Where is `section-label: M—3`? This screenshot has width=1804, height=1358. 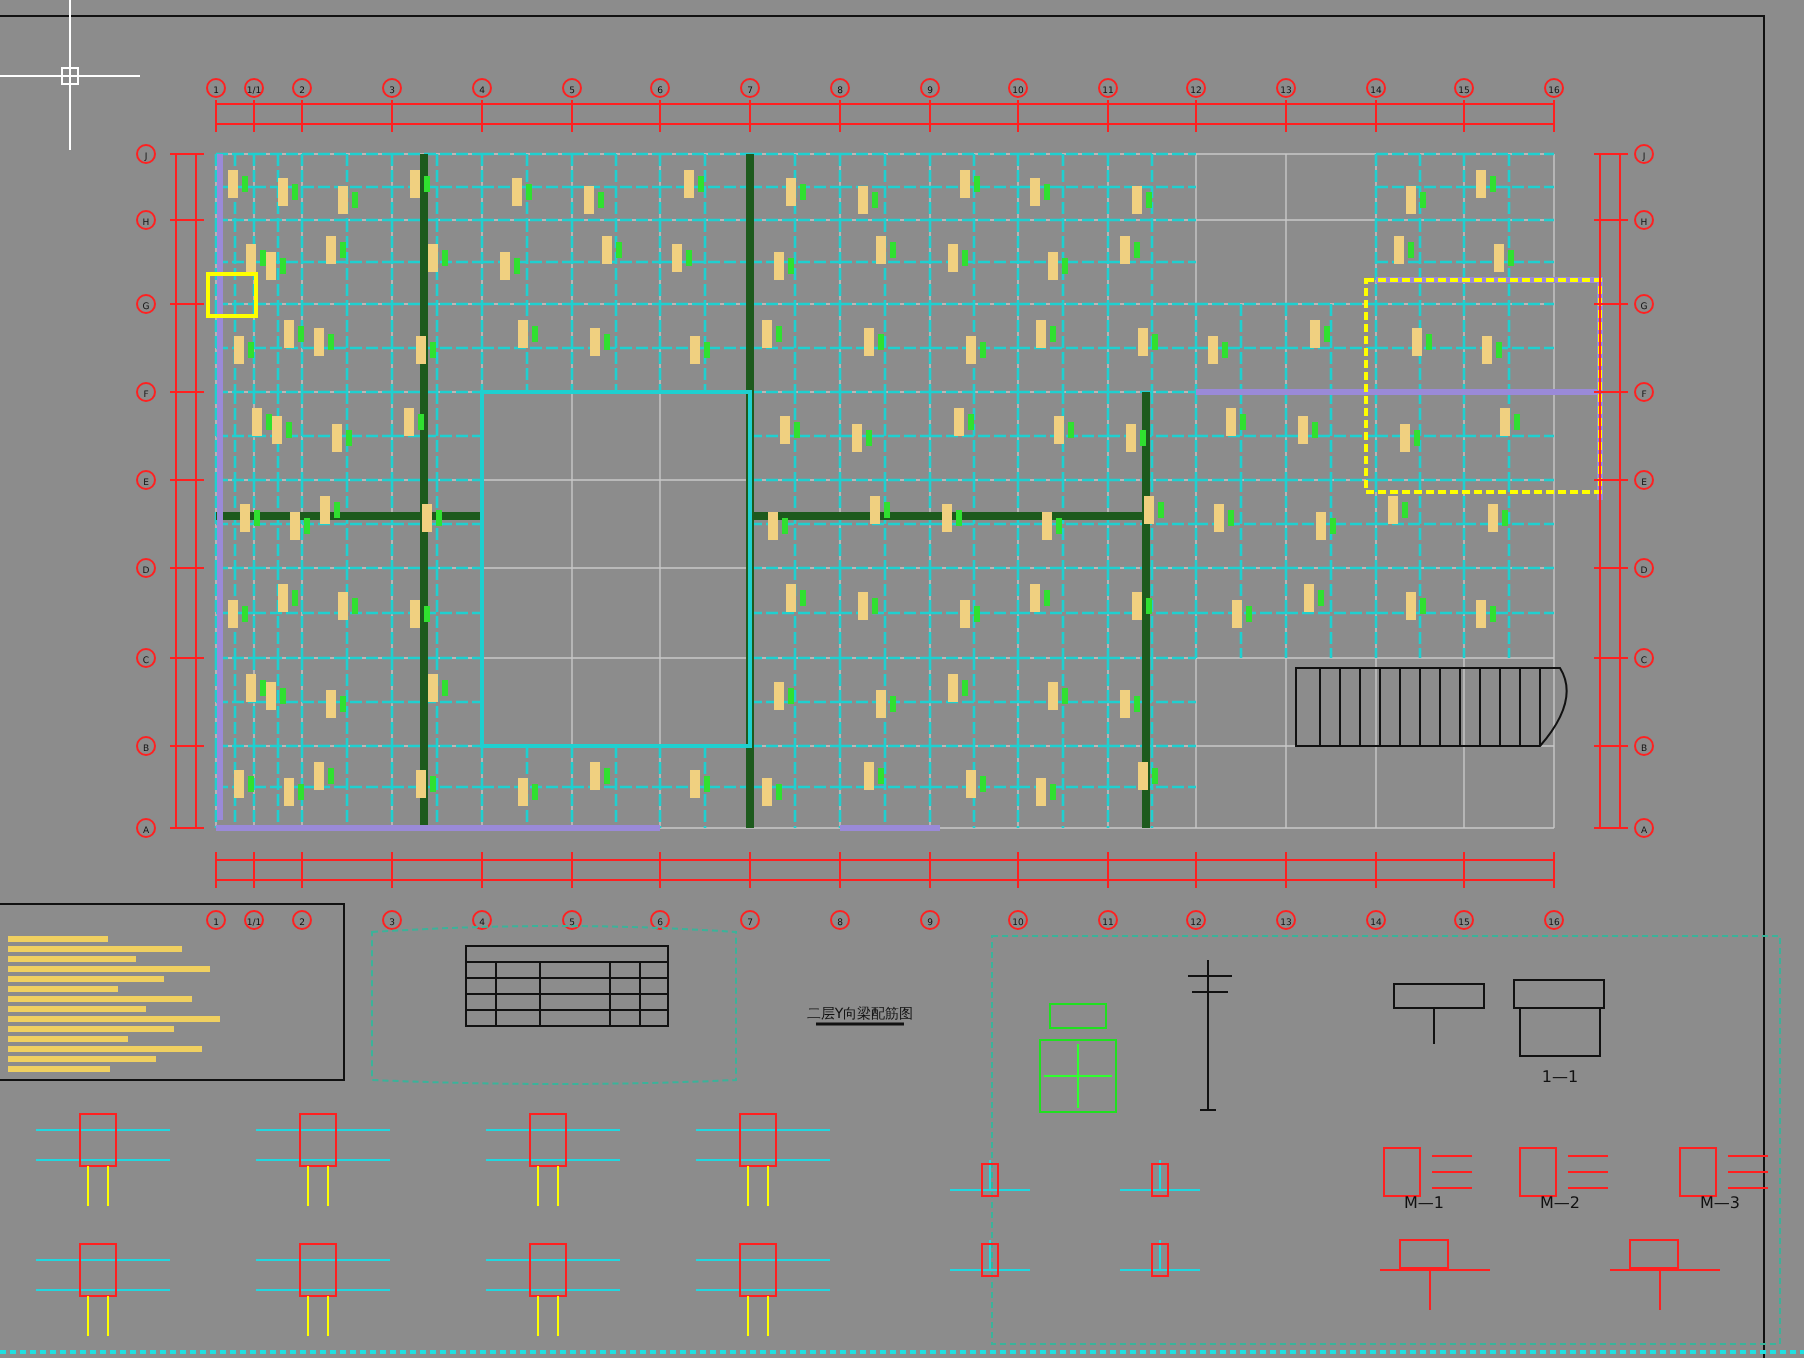
section-label: M—3 is located at coordinates (1720, 1203).